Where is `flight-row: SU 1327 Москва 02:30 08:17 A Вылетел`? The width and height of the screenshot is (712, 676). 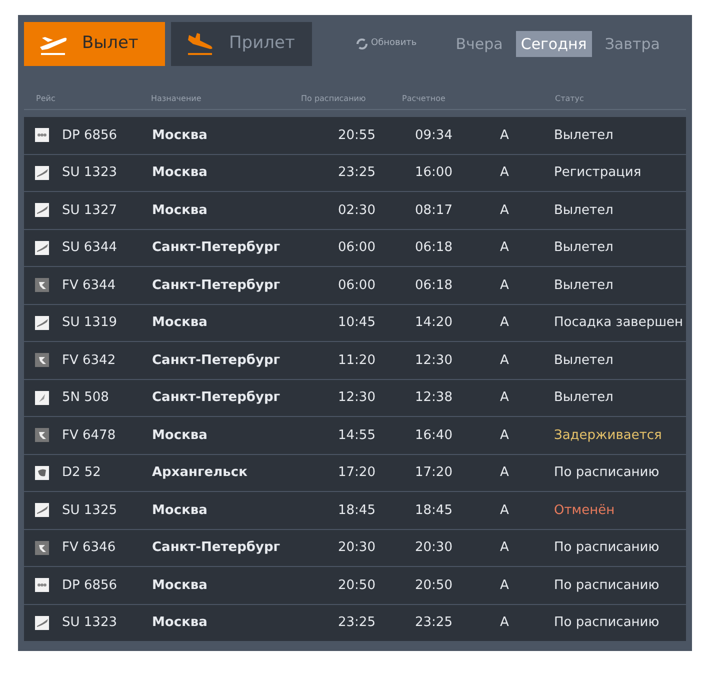
flight-row: SU 1327 Москва 02:30 08:17 A Вылетел is located at coordinates (355, 211).